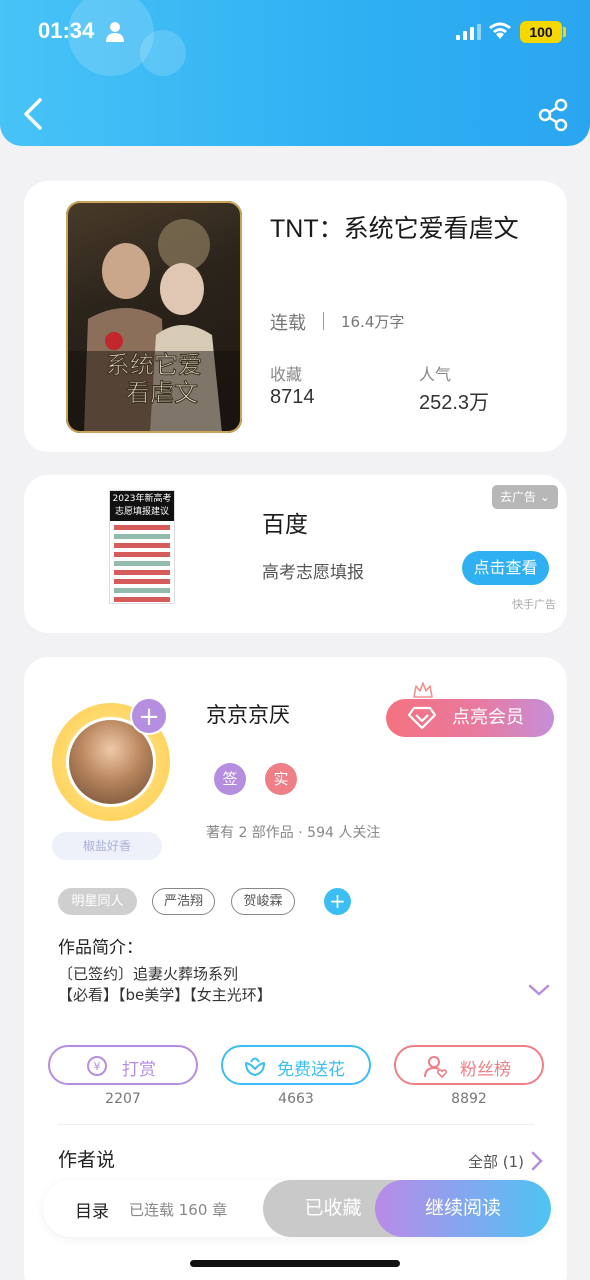 The height and width of the screenshot is (1280, 590). I want to click on fan-count: 8892, so click(469, 1099).